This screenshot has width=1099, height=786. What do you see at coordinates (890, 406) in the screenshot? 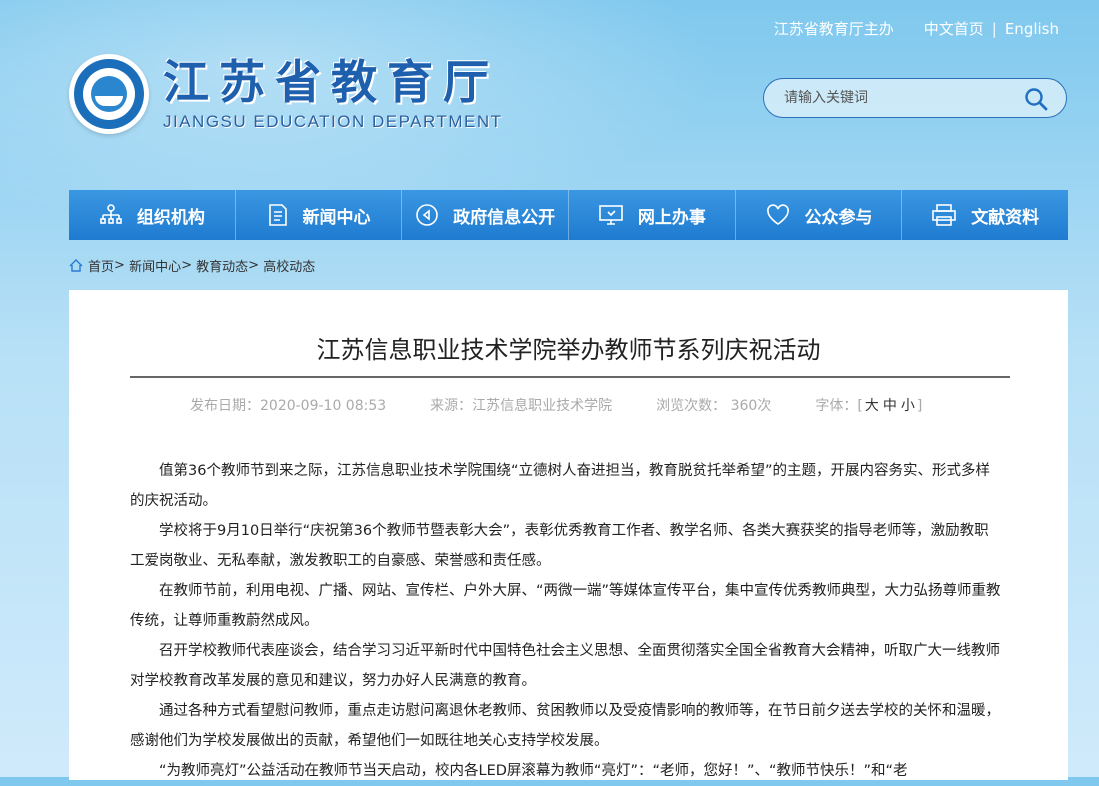
I see `font-size-medium: 中` at bounding box center [890, 406].